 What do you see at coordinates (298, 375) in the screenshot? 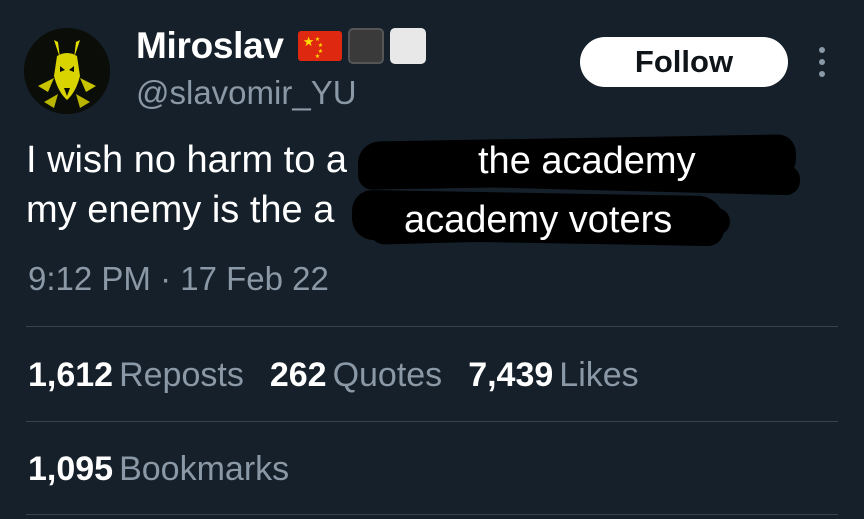
I see `quotes-count: 262` at bounding box center [298, 375].